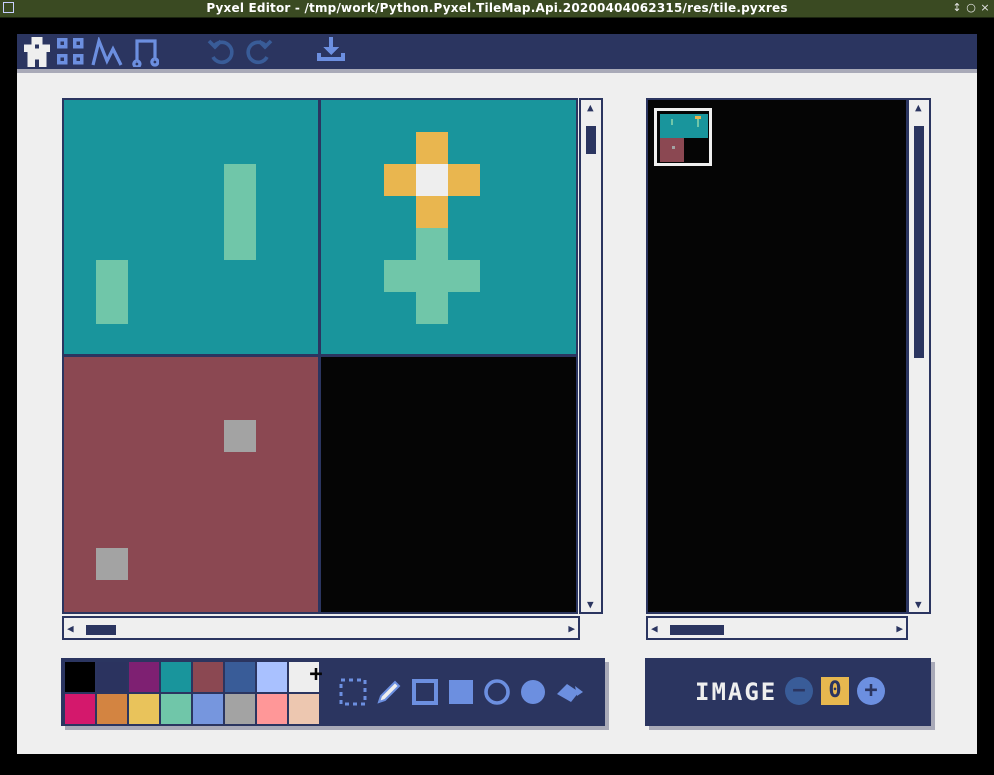 The height and width of the screenshot is (775, 994). Describe the element at coordinates (321, 628) in the screenshot. I see `canvas-hscrollbar: ◀ ▶` at that location.